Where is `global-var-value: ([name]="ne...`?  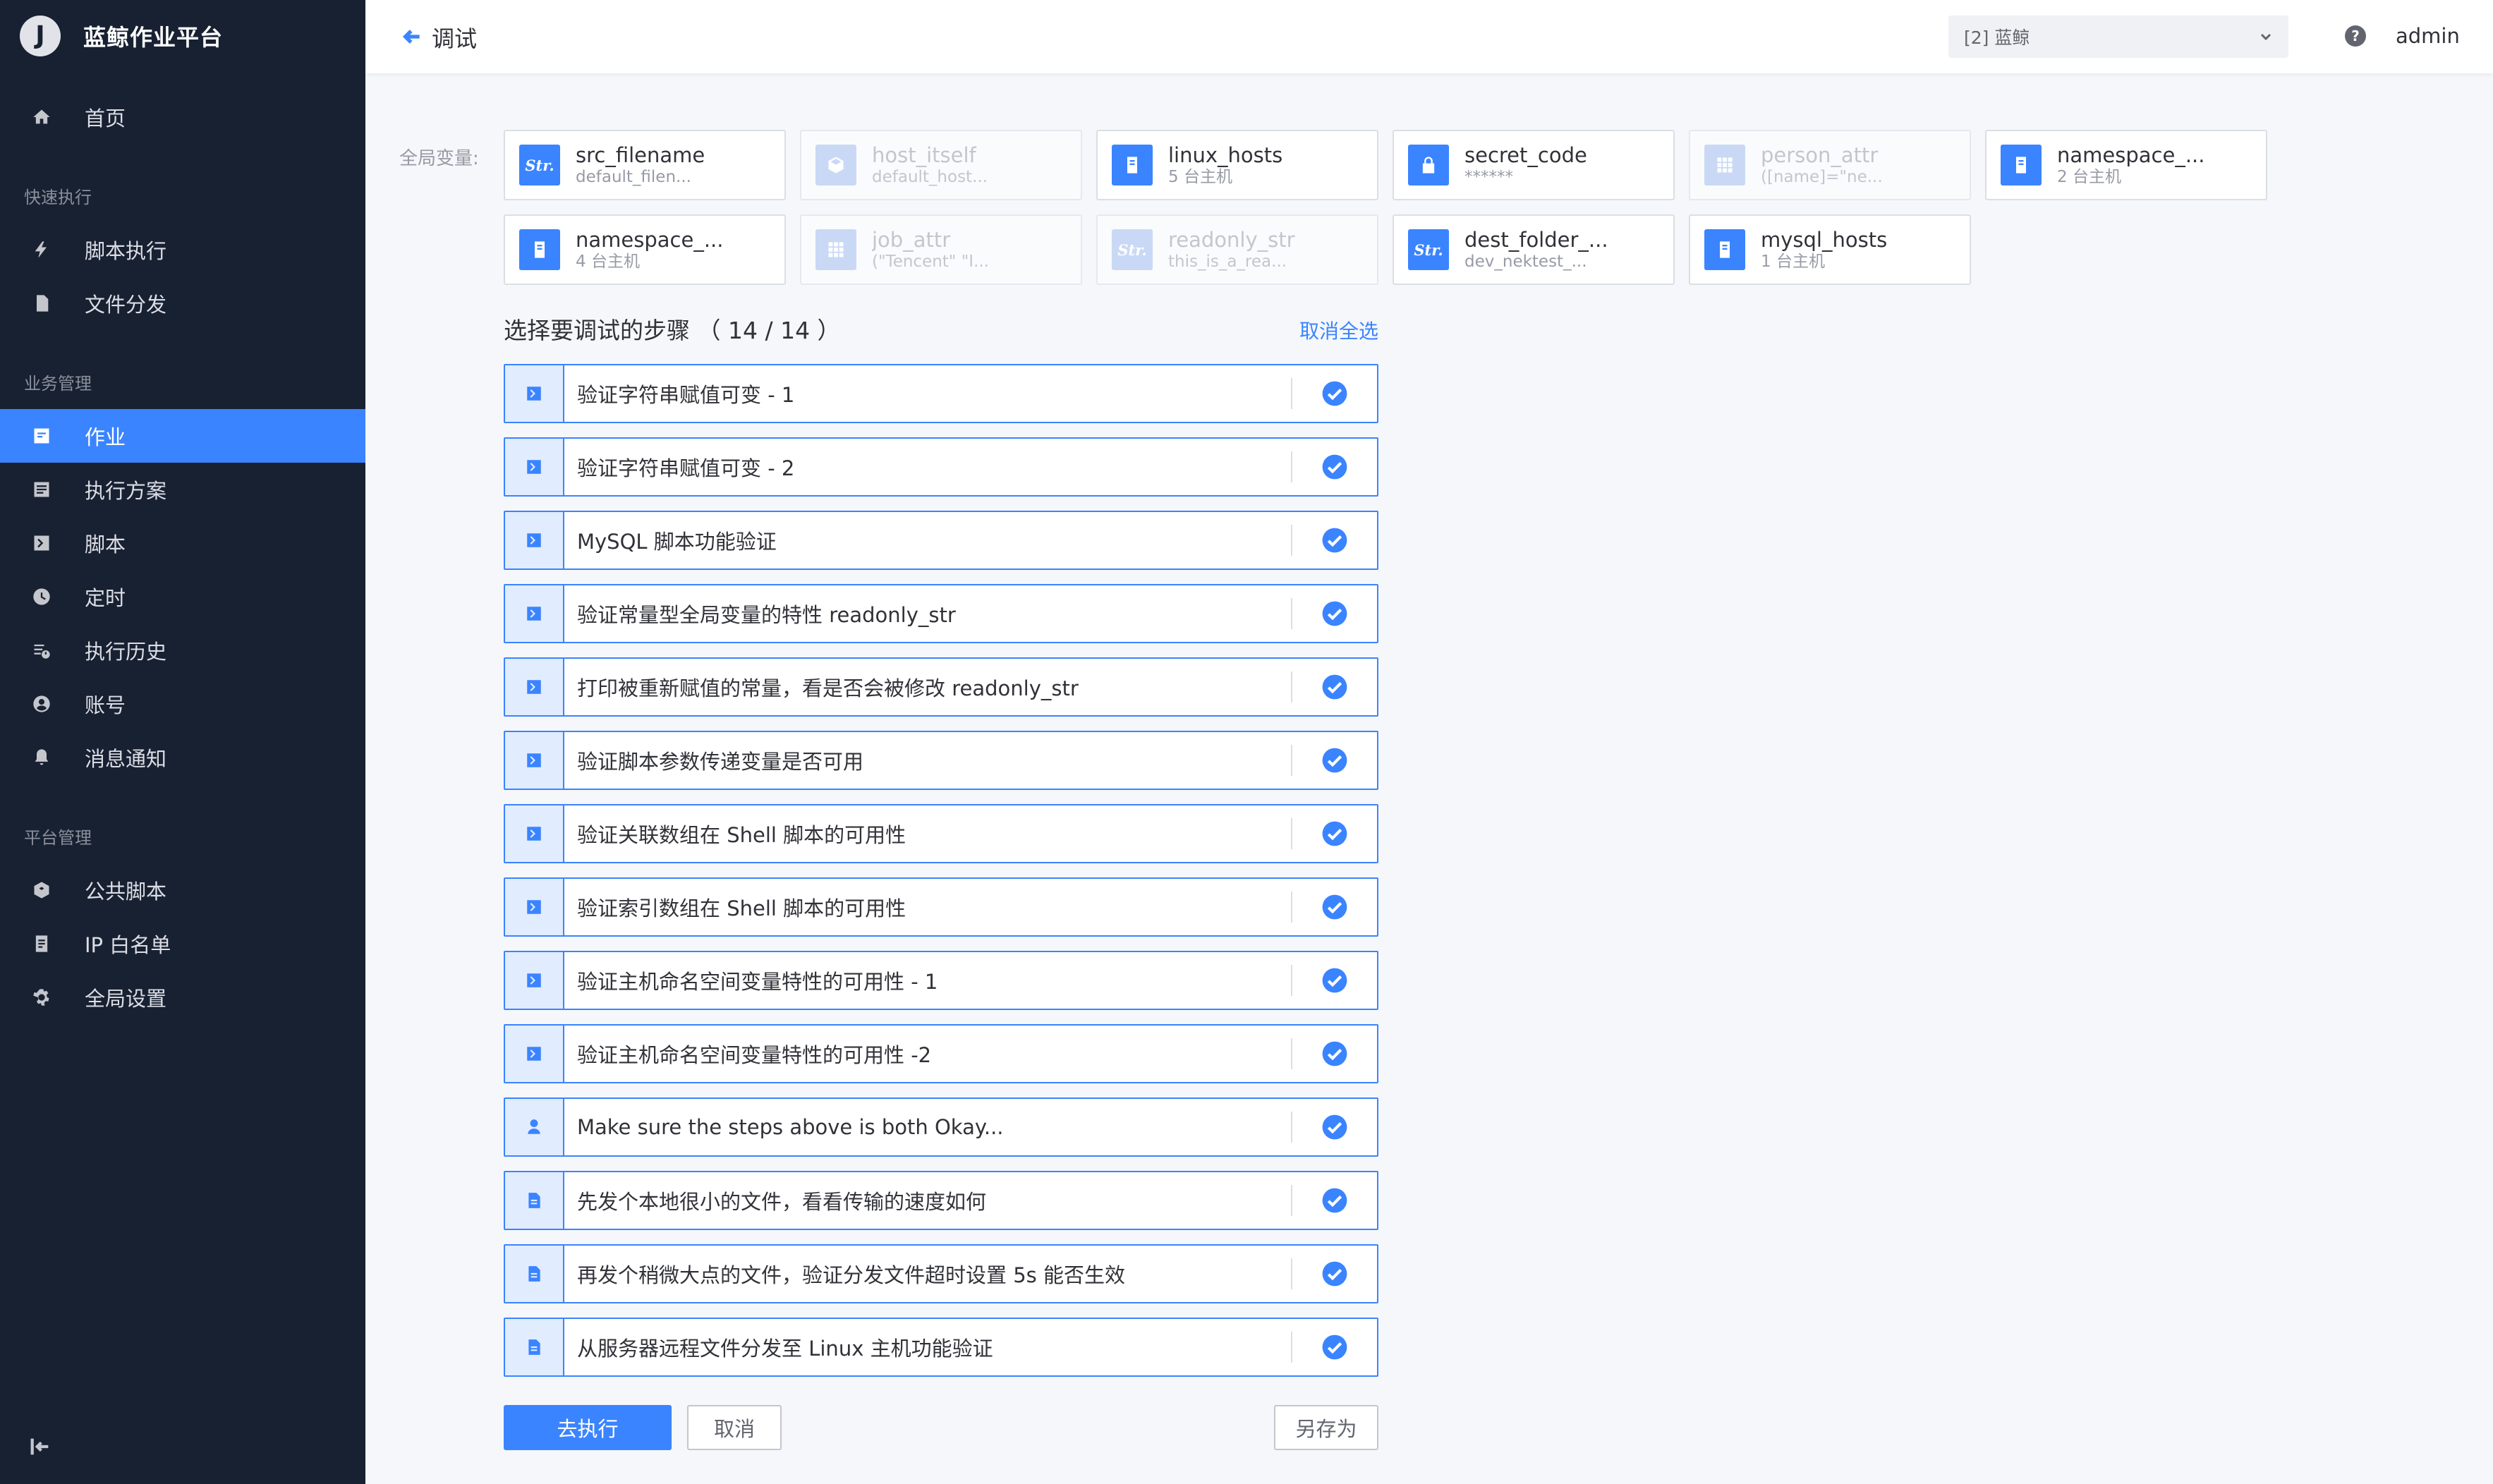 global-var-value: ([name]="ne... is located at coordinates (1822, 177).